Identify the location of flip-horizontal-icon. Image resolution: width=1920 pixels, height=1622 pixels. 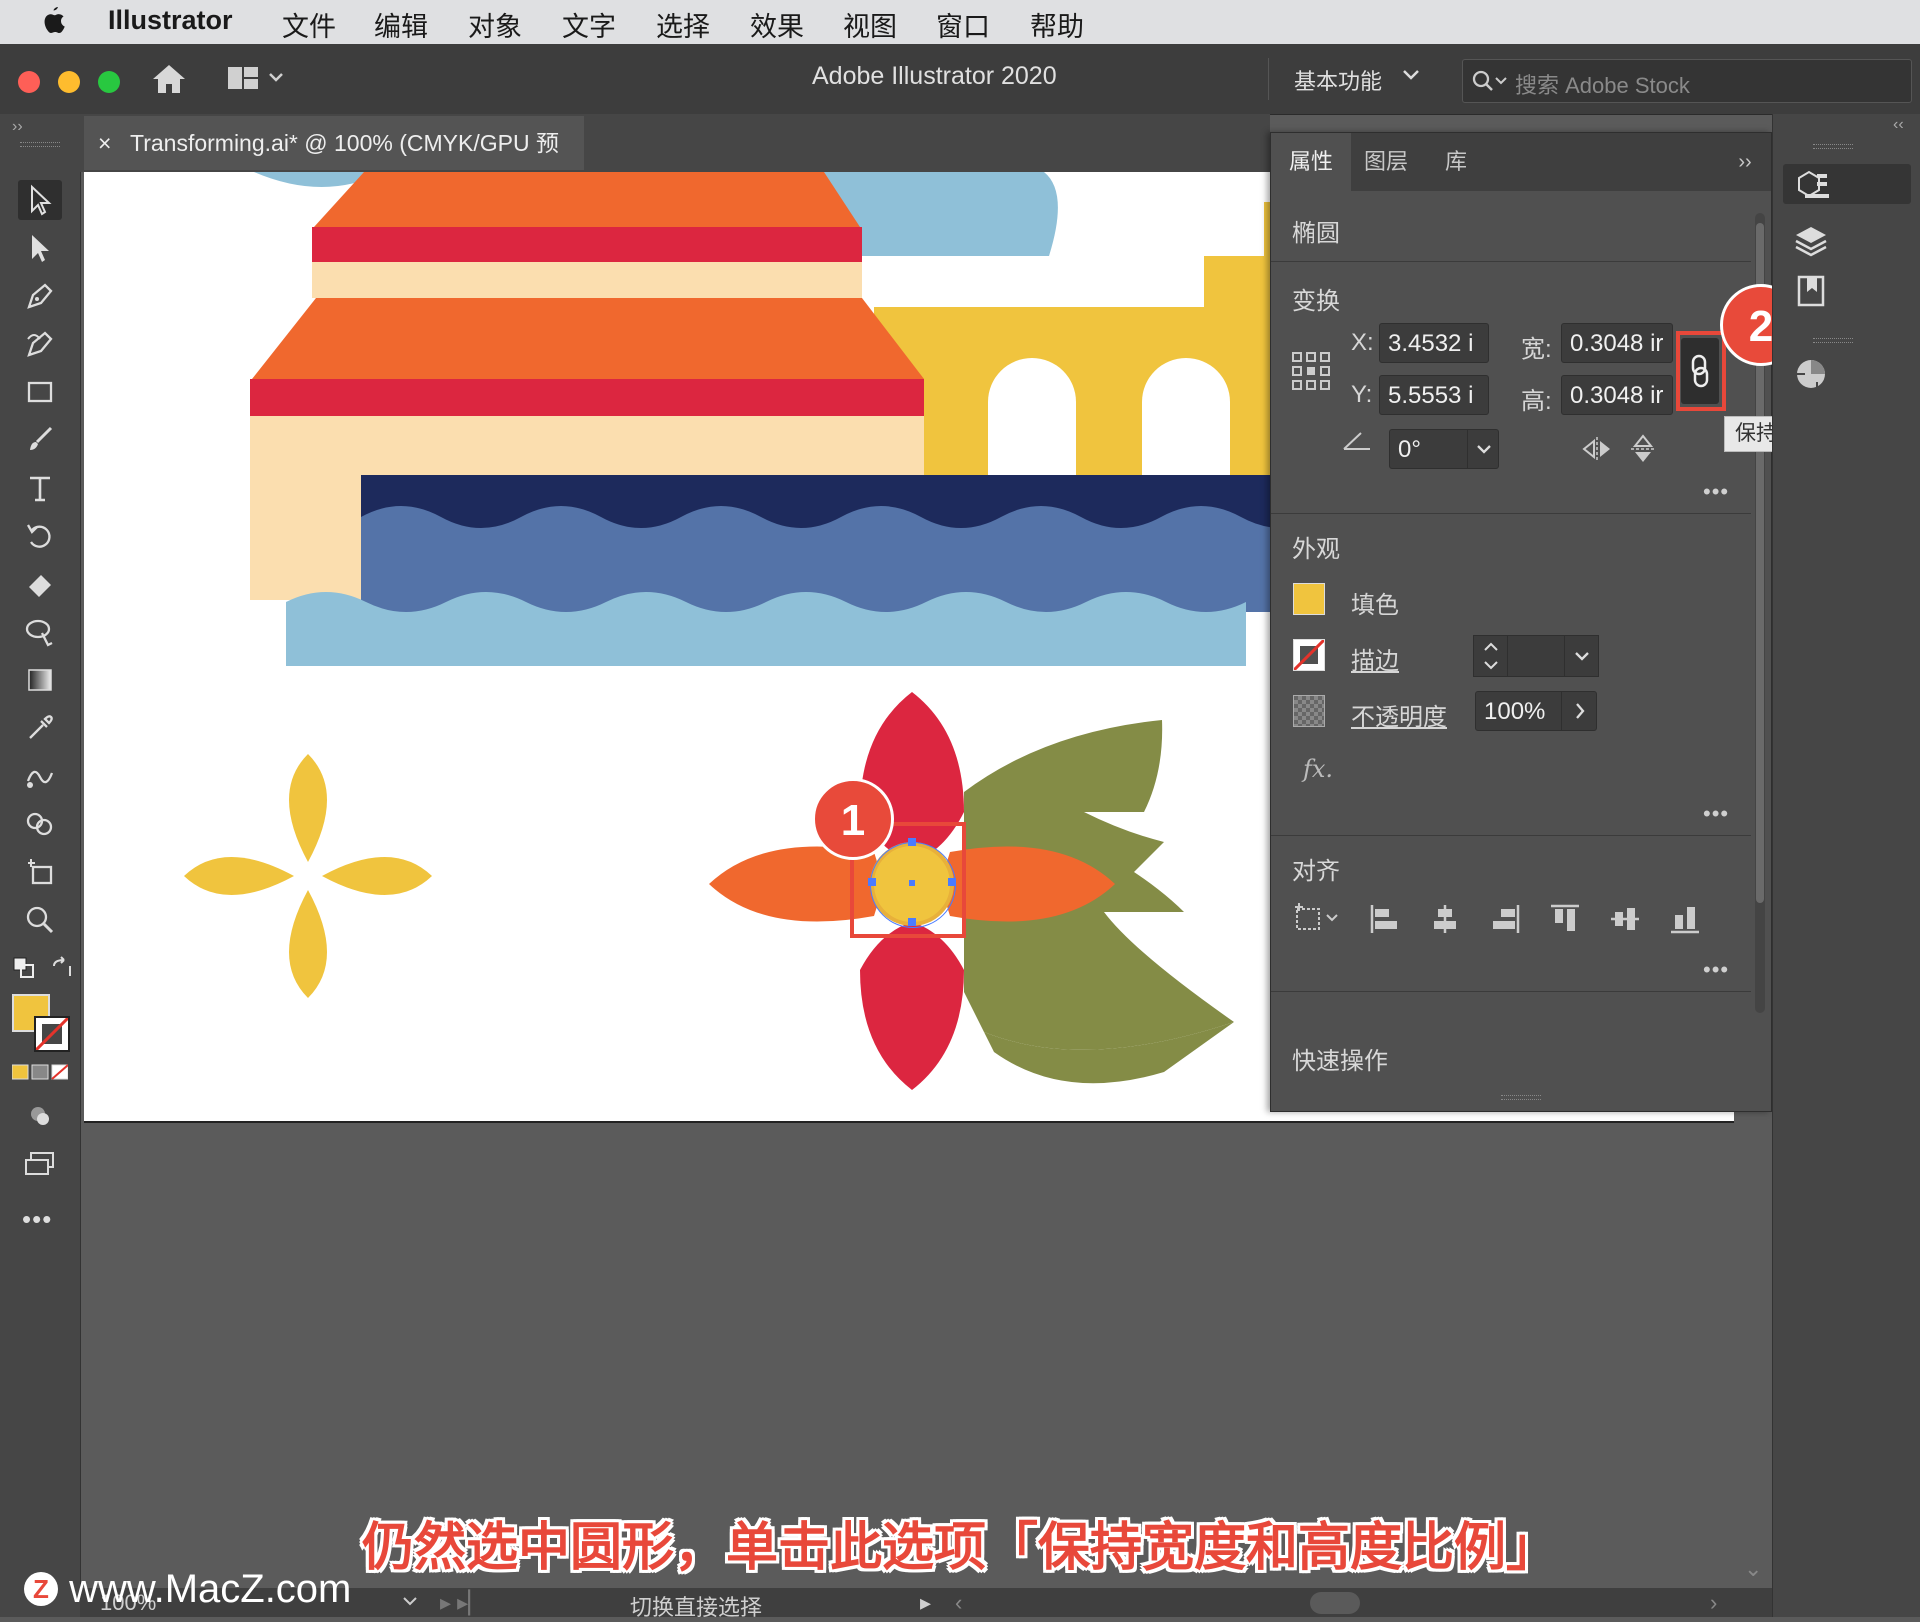
(1597, 451).